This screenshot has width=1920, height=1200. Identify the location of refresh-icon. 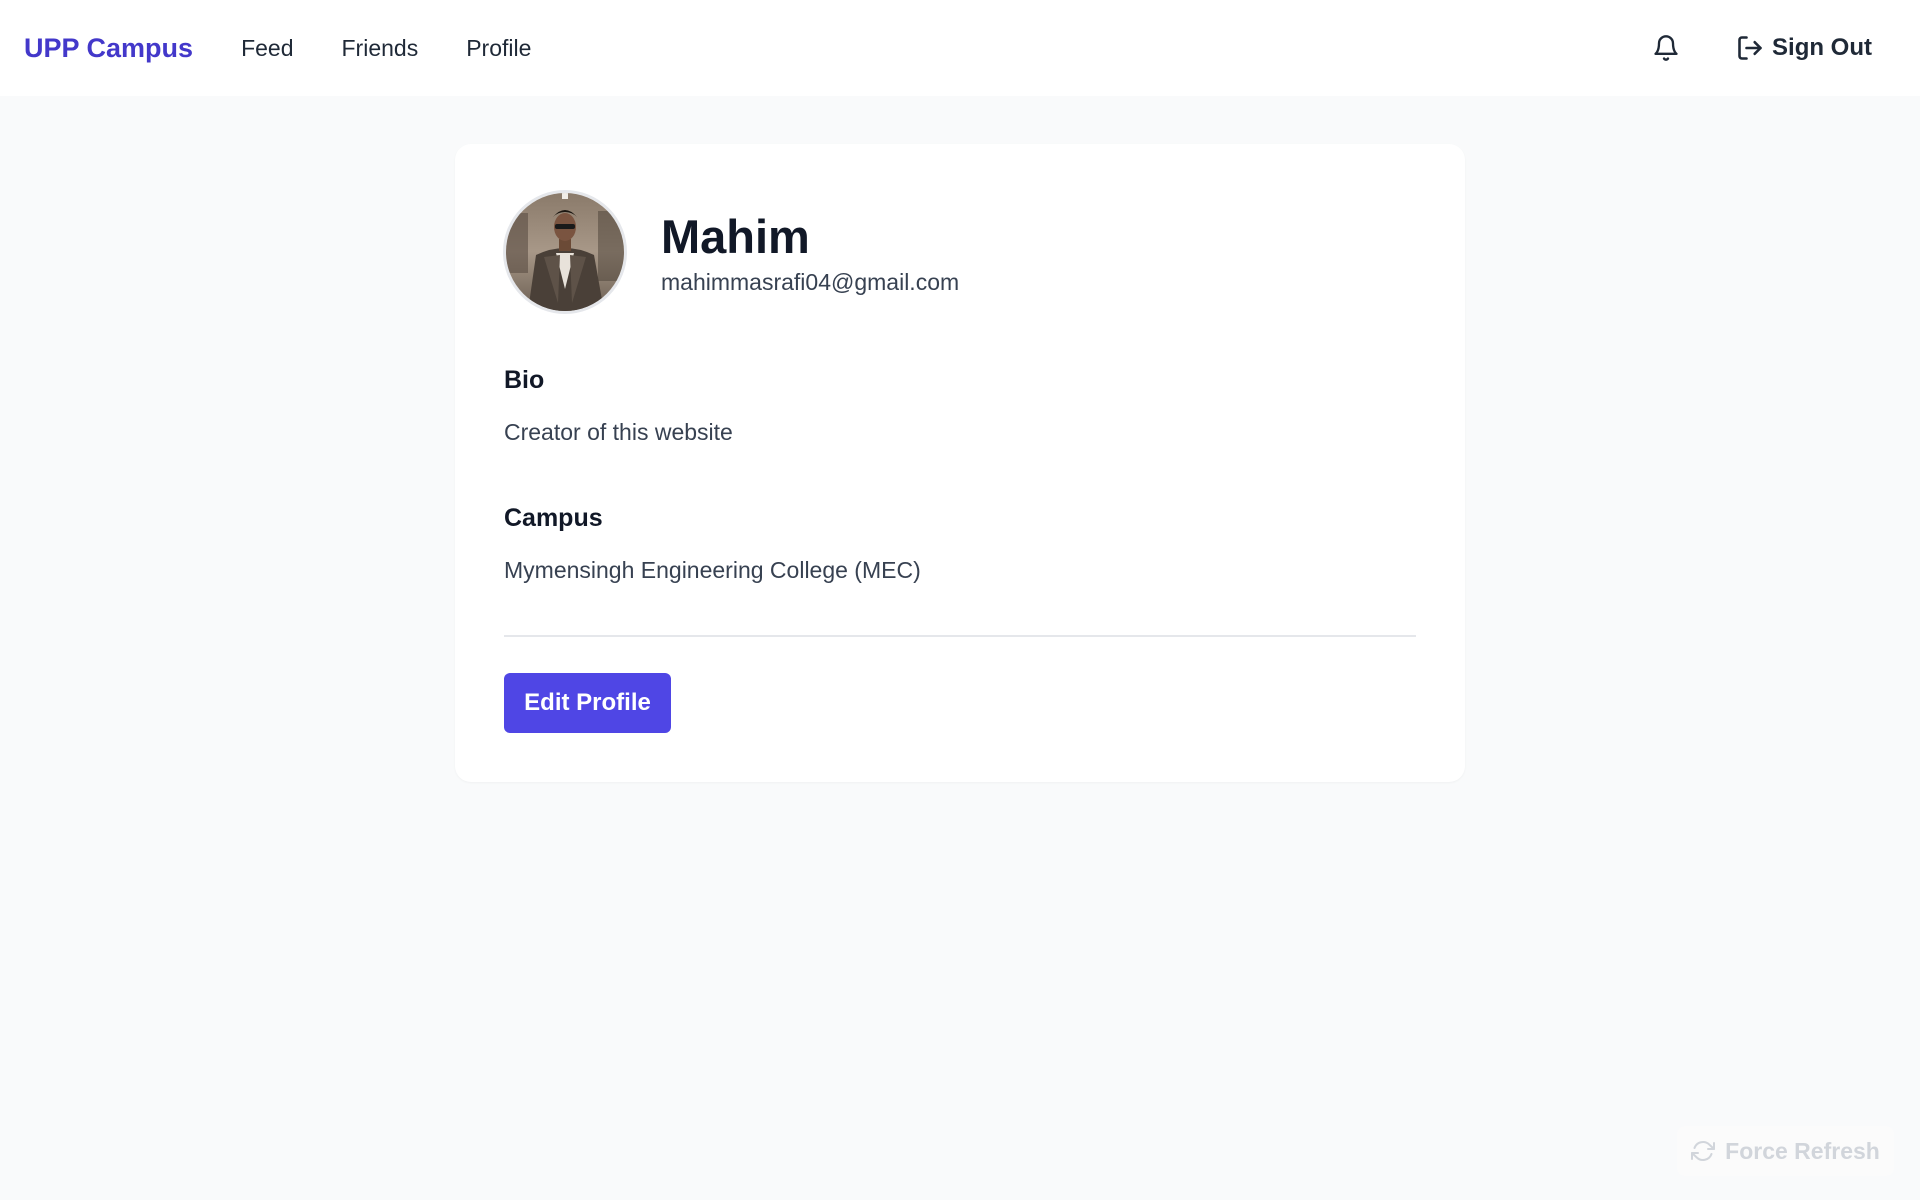
(1703, 1151).